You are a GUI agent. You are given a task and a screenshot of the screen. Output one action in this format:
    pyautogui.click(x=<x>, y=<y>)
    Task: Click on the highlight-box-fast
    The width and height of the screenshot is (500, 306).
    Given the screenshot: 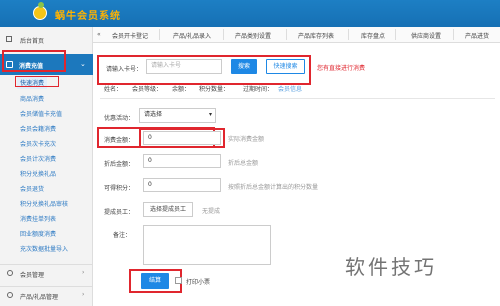 What is the action you would take?
    pyautogui.click(x=37, y=81)
    